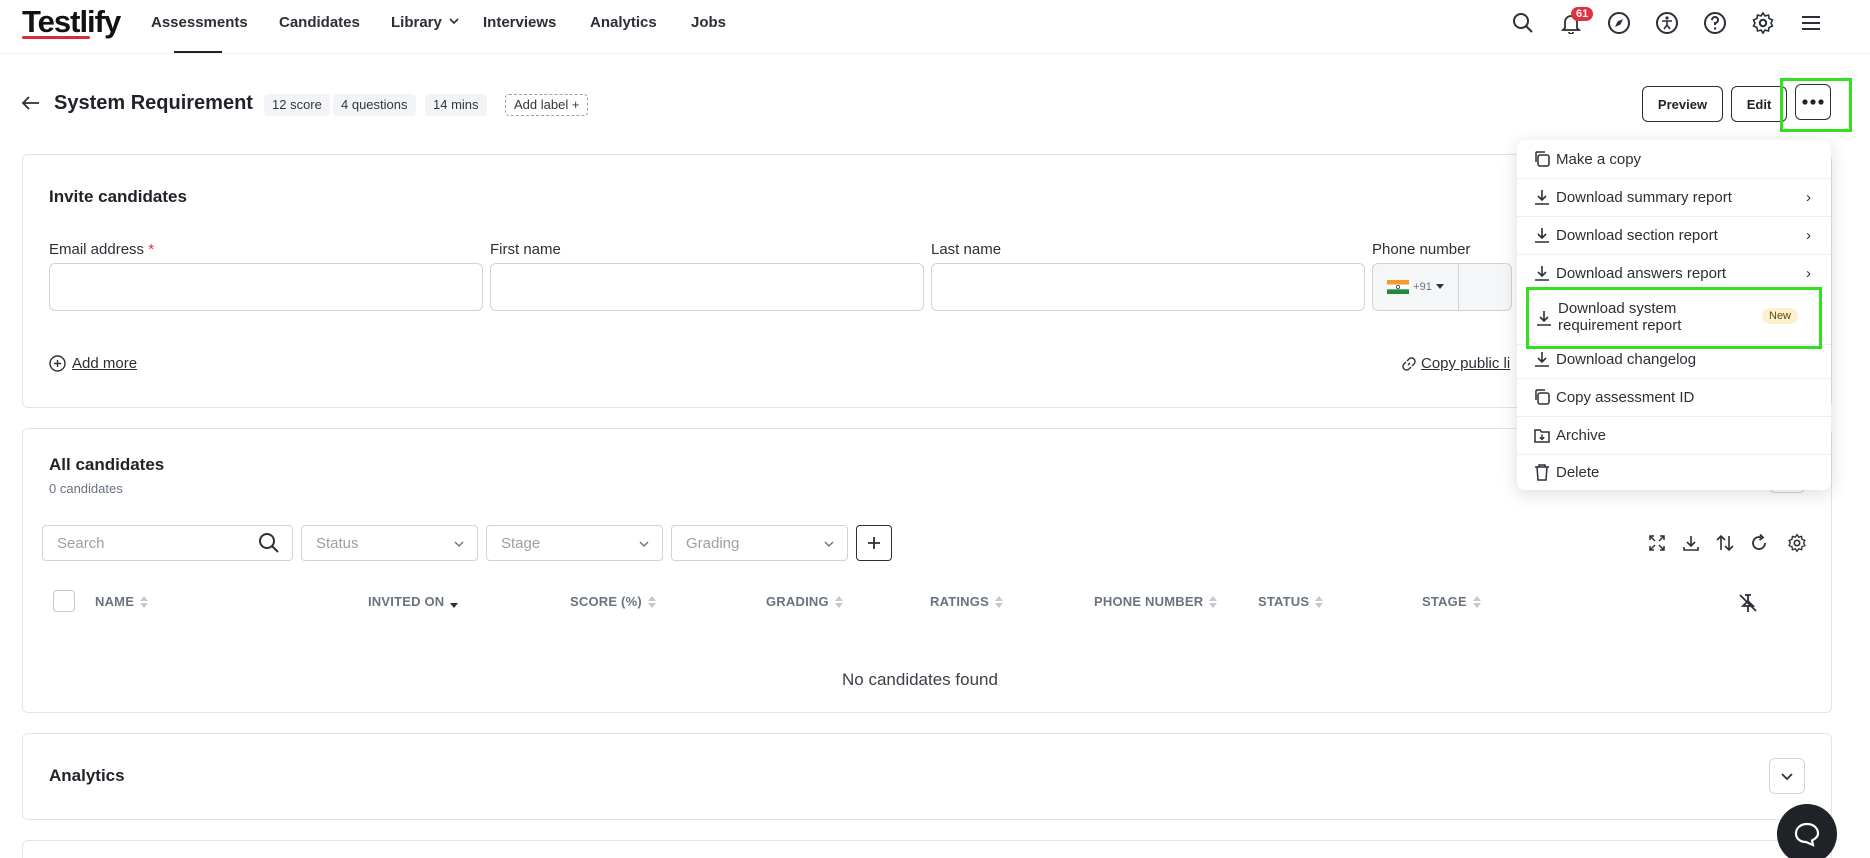  What do you see at coordinates (297, 105) in the screenshot?
I see `score-chip: 12 score` at bounding box center [297, 105].